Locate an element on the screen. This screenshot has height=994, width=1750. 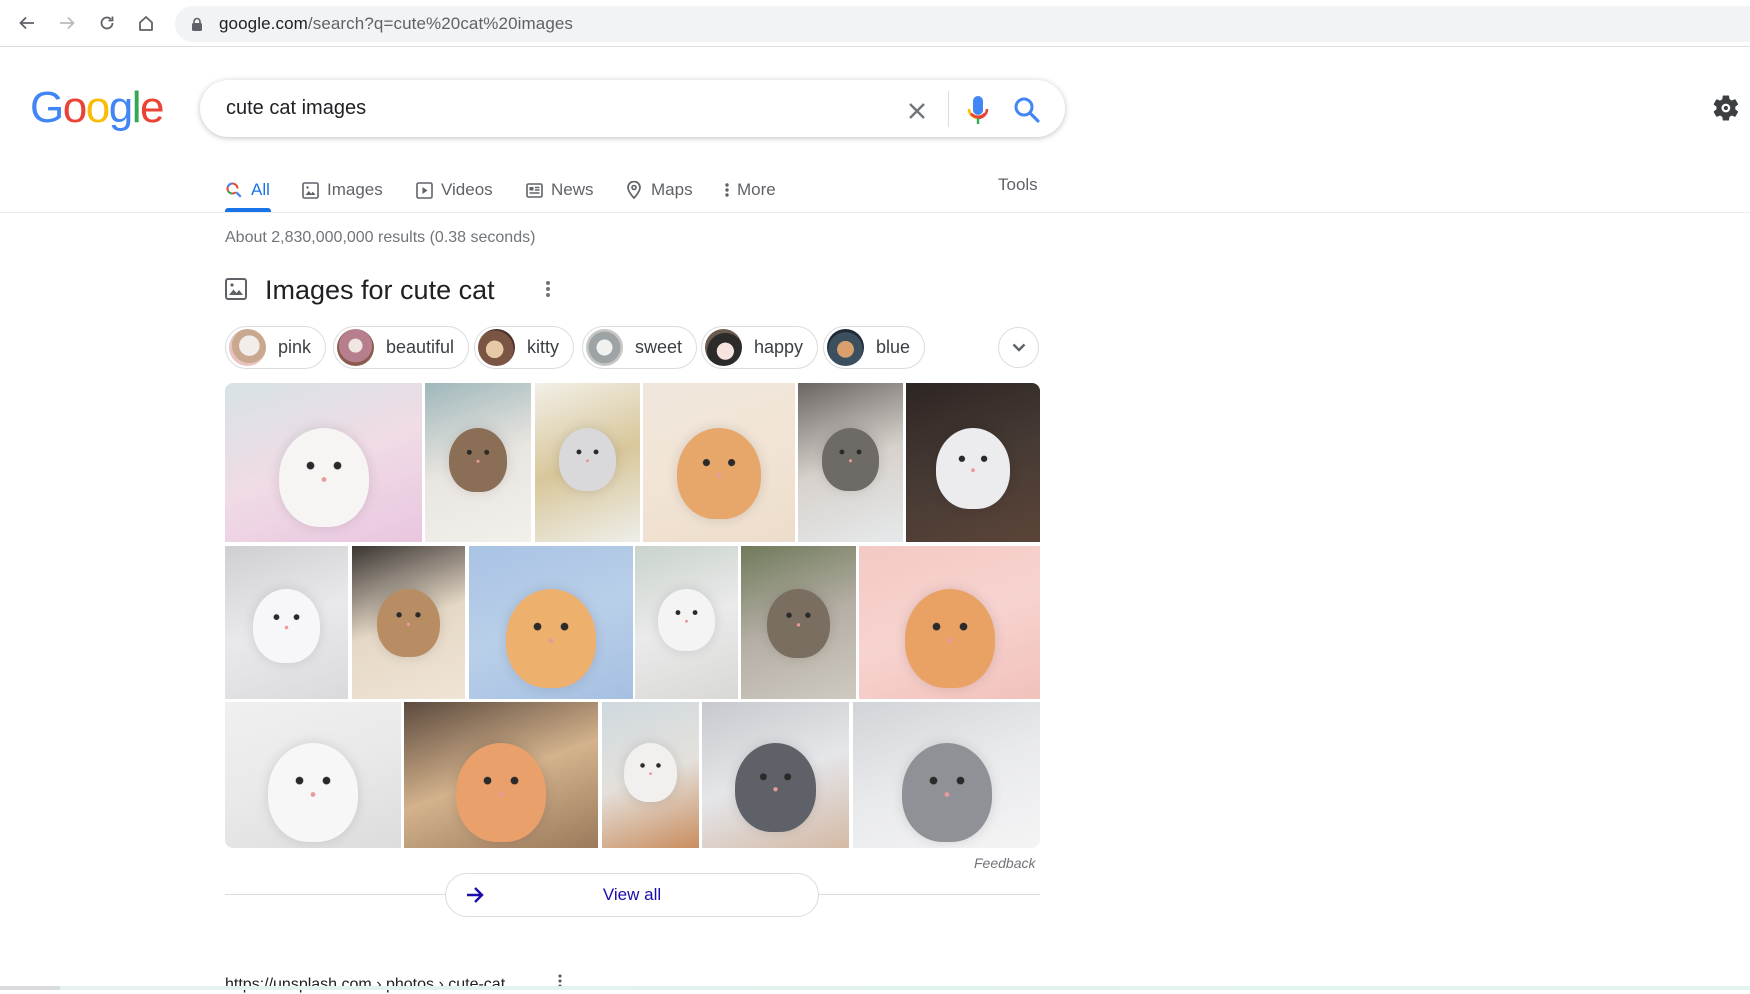
search-icon is located at coordinates (1027, 110).